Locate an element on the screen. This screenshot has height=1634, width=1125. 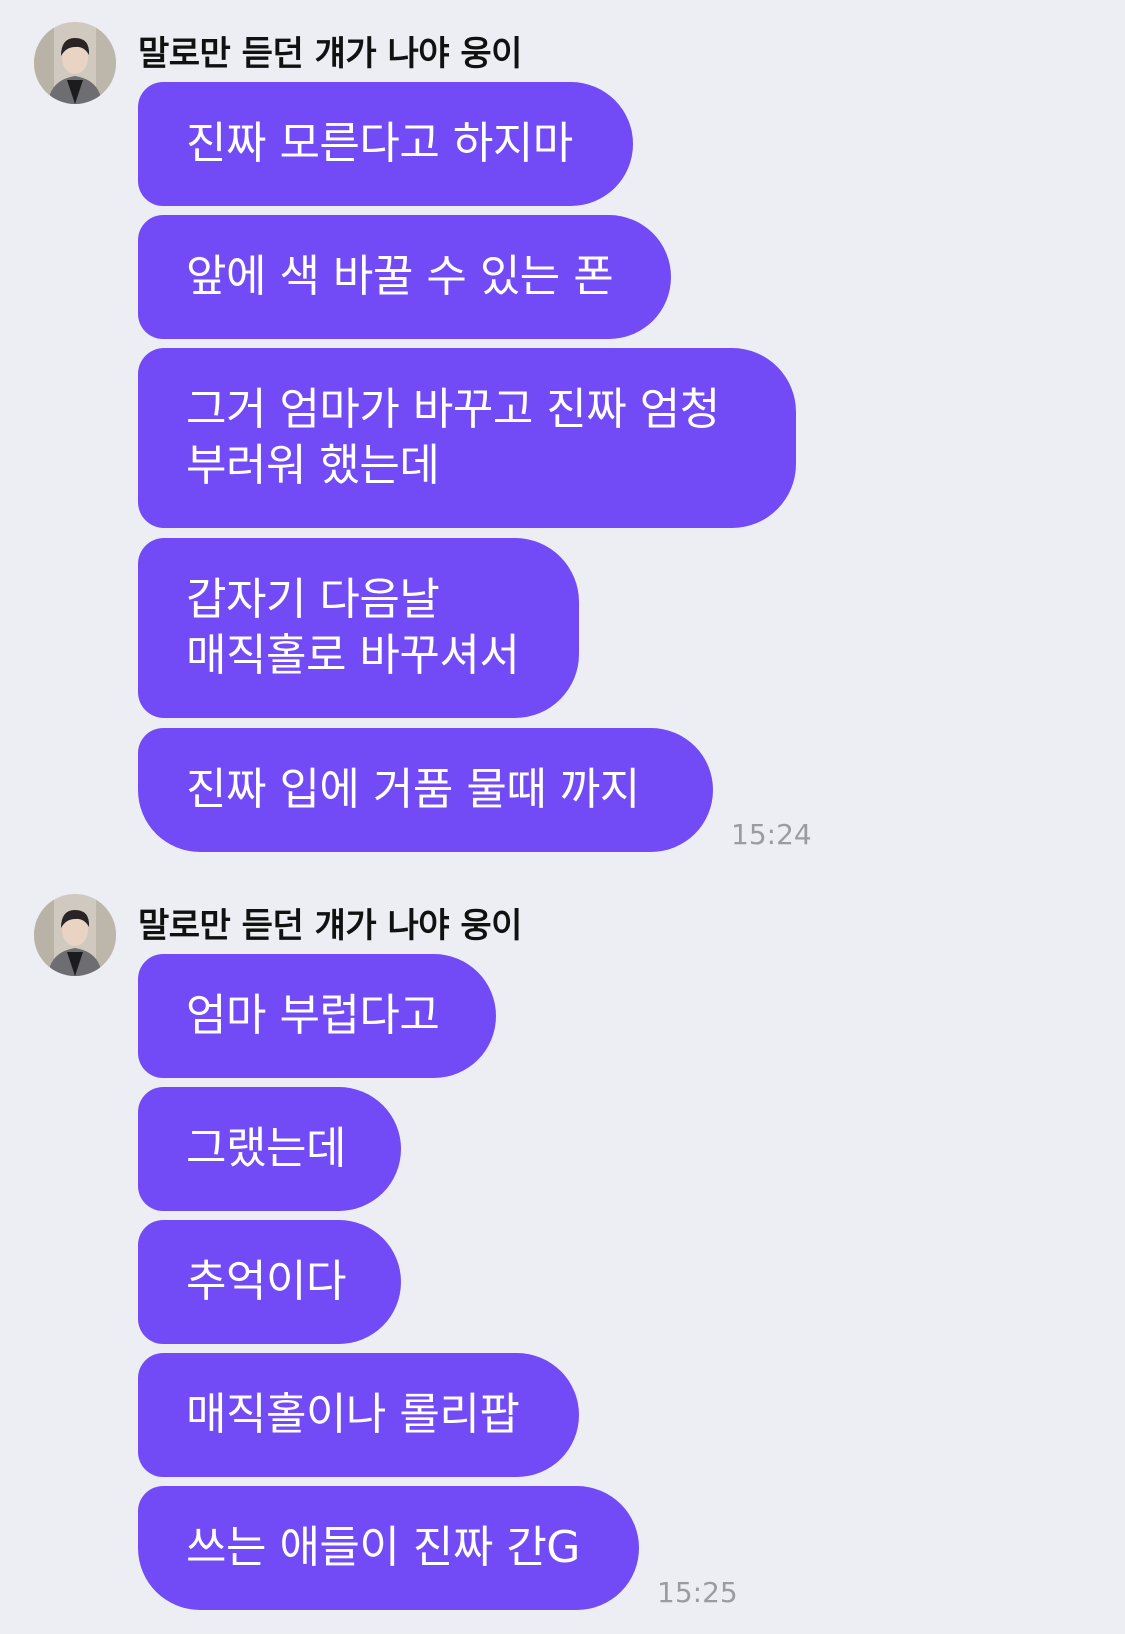
timestamp: 15:24 is located at coordinates (771, 834).